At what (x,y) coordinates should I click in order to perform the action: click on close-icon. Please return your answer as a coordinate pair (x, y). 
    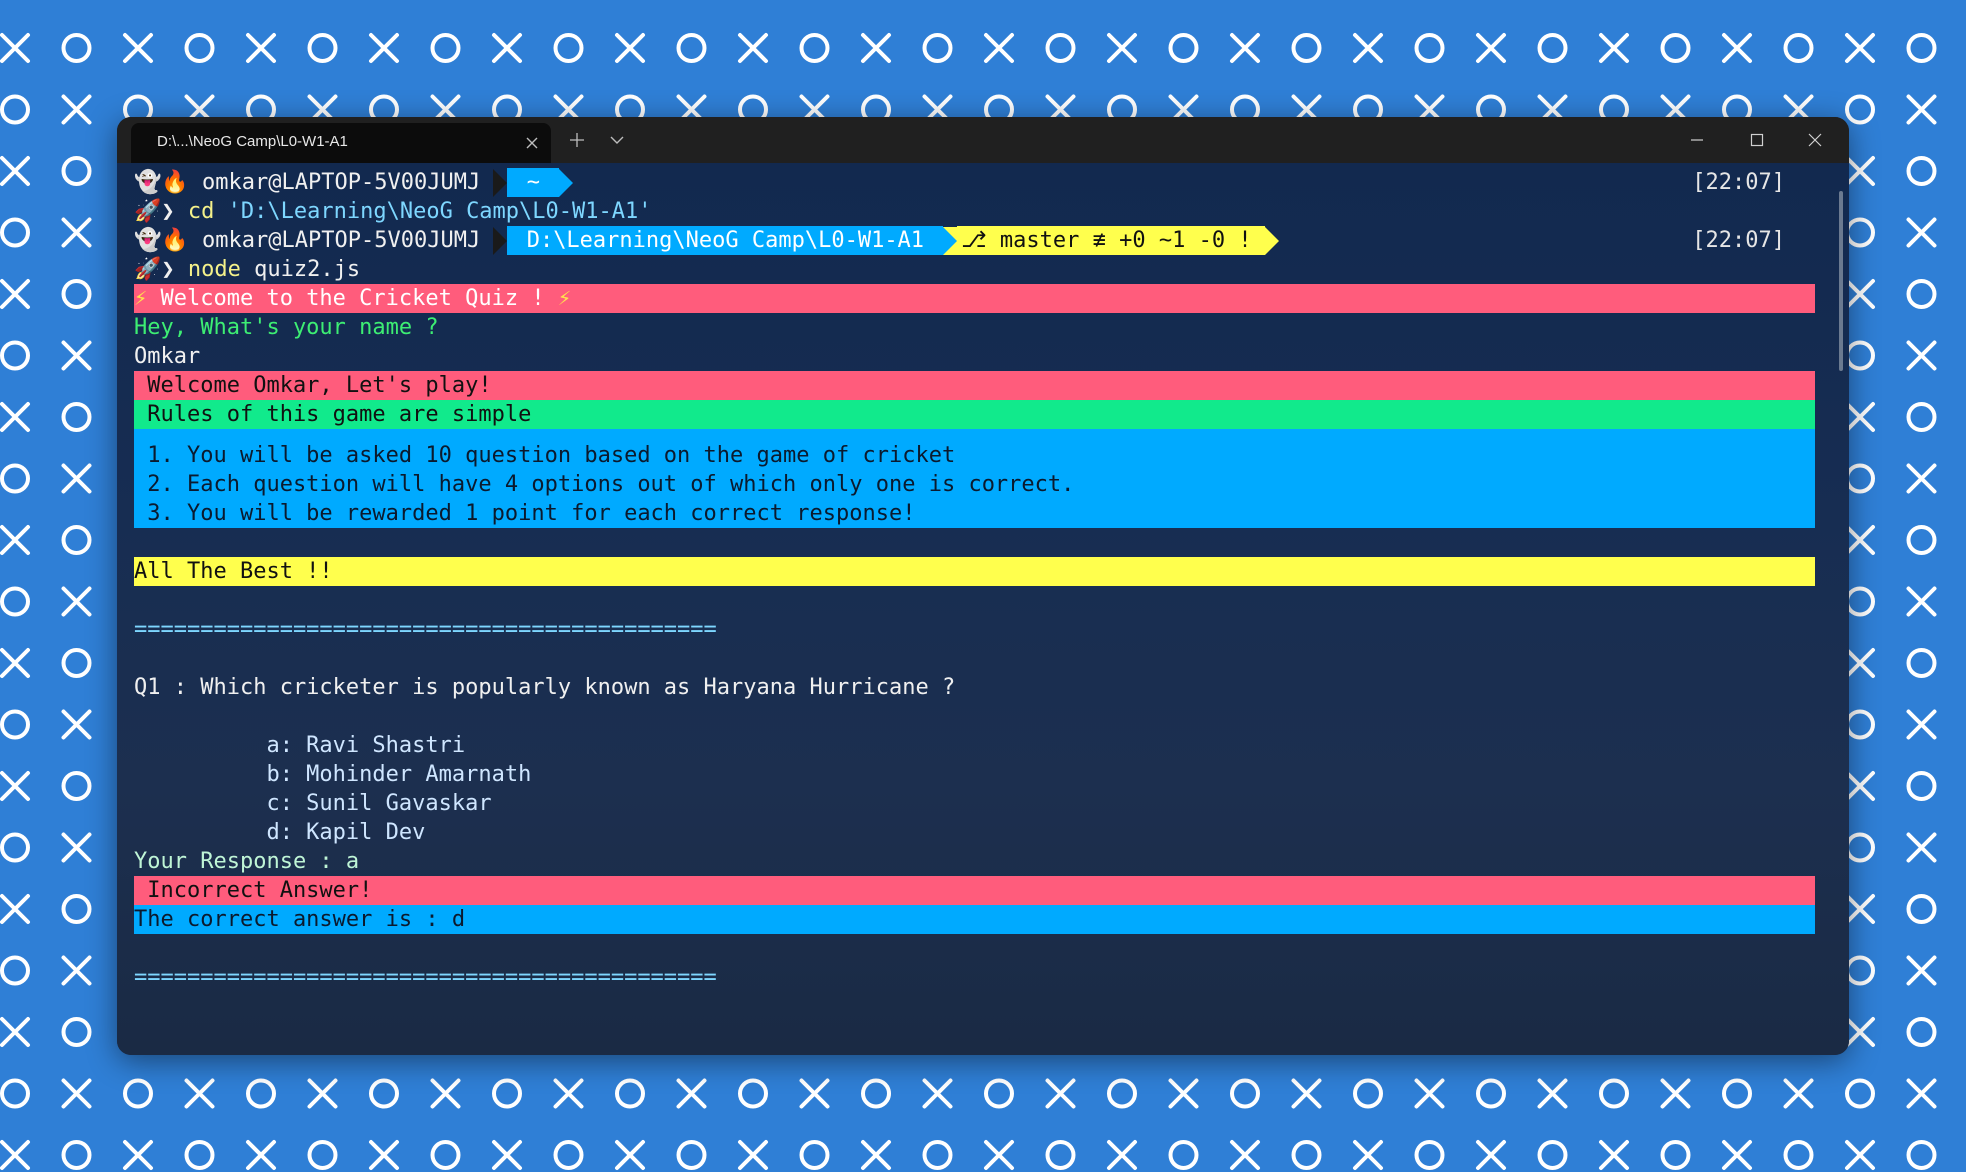
    Looking at the image, I should click on (1815, 140).